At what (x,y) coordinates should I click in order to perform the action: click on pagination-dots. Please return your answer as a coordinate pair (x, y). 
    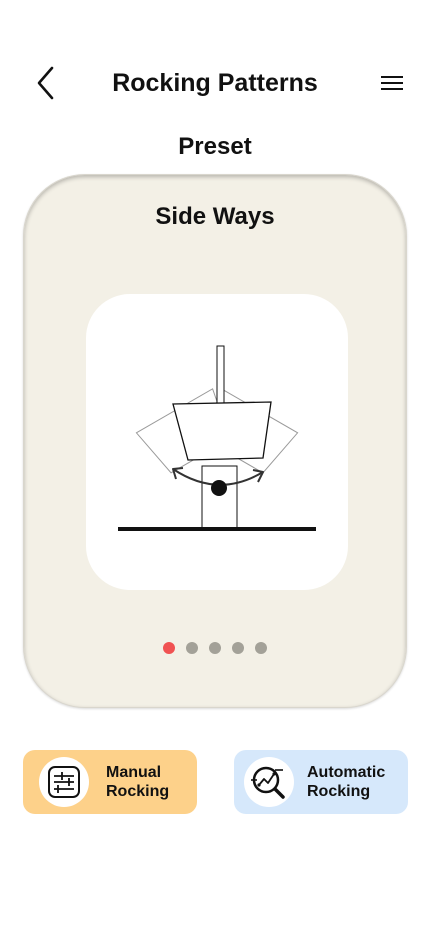
    Looking at the image, I should click on (215, 648).